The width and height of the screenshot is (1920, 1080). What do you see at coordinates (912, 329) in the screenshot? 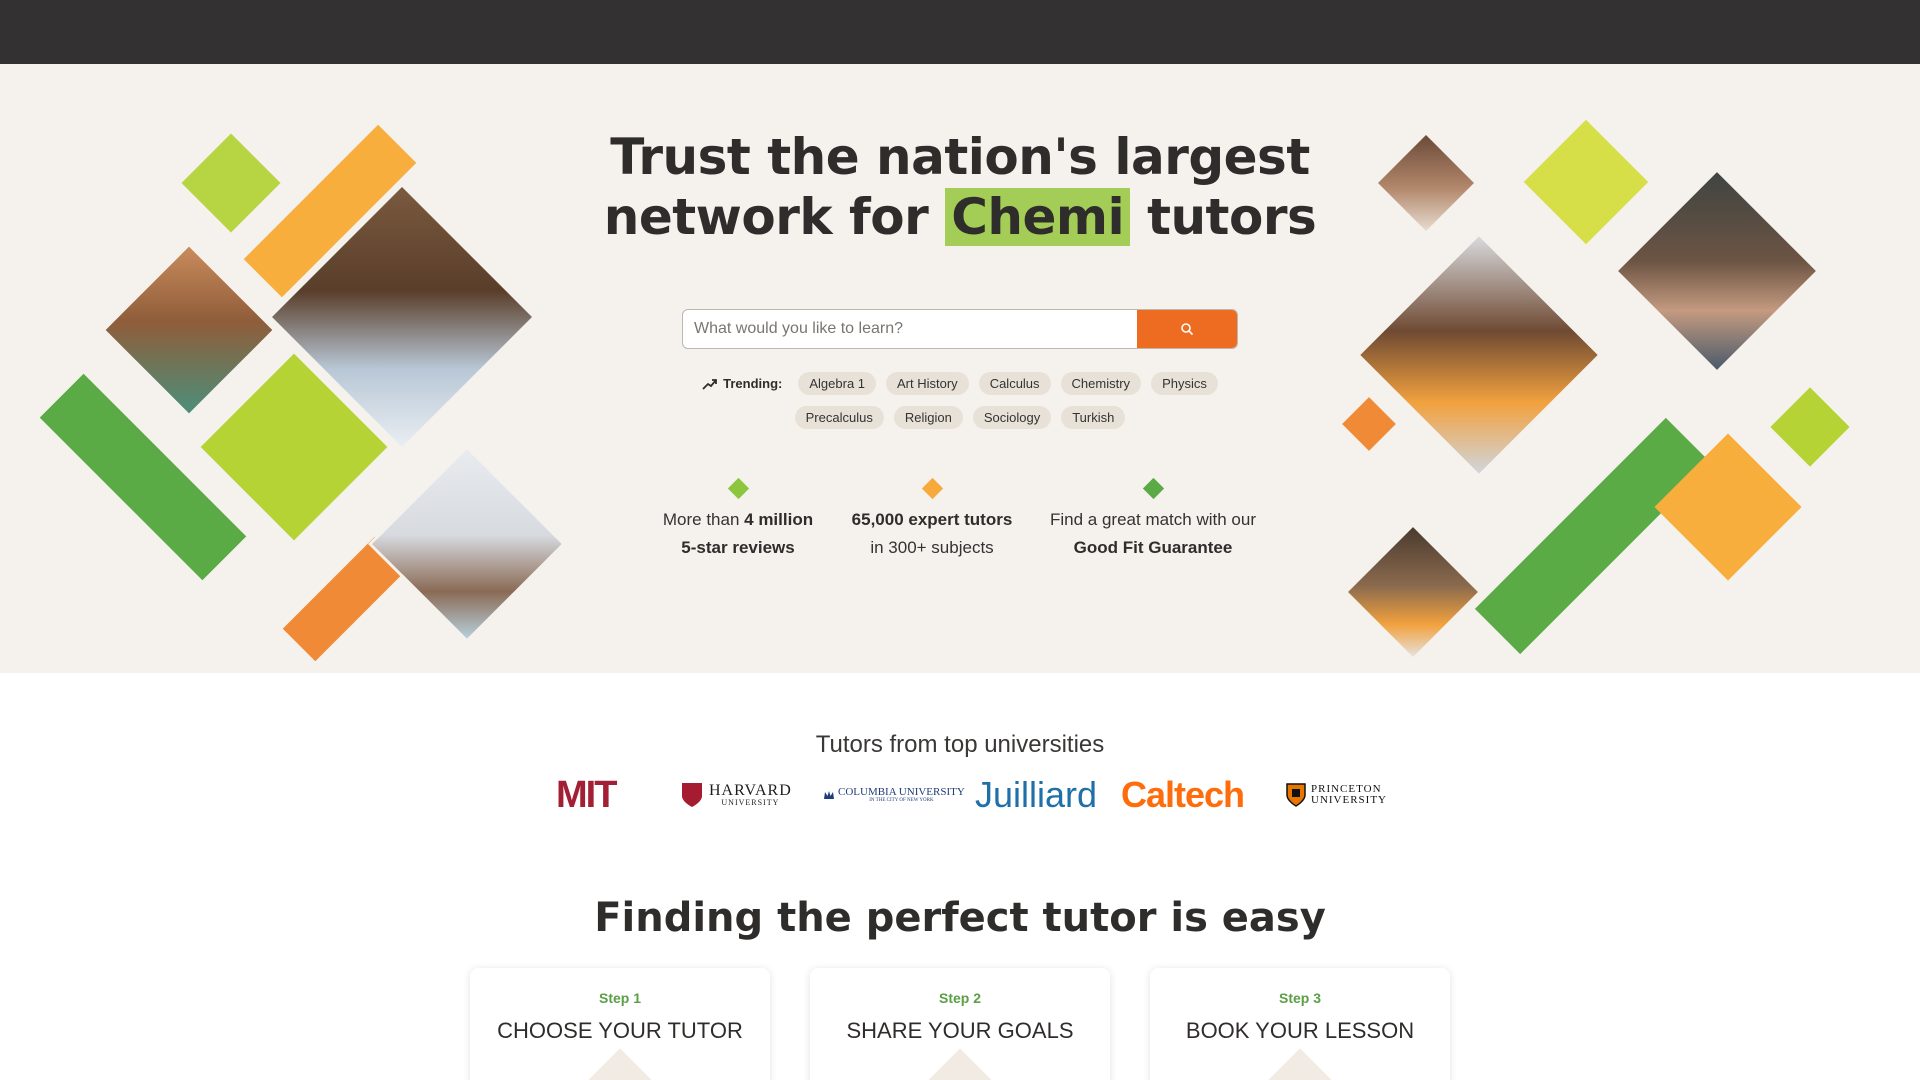
I see `search-input` at bounding box center [912, 329].